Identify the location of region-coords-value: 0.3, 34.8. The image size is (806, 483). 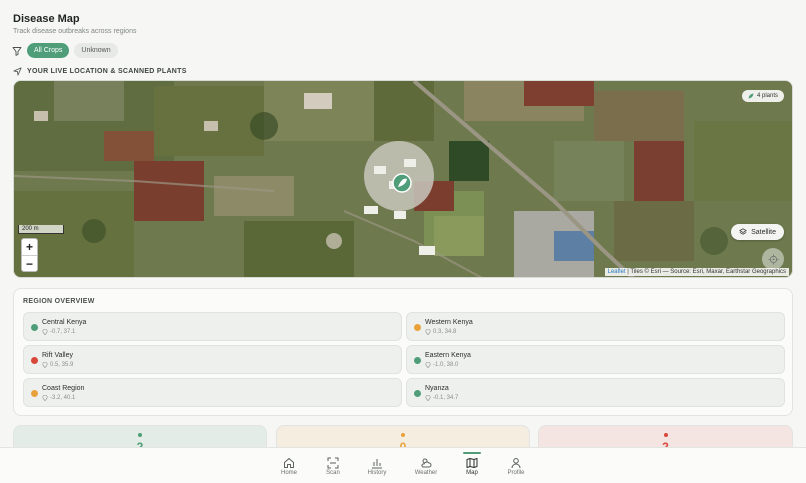
(445, 332).